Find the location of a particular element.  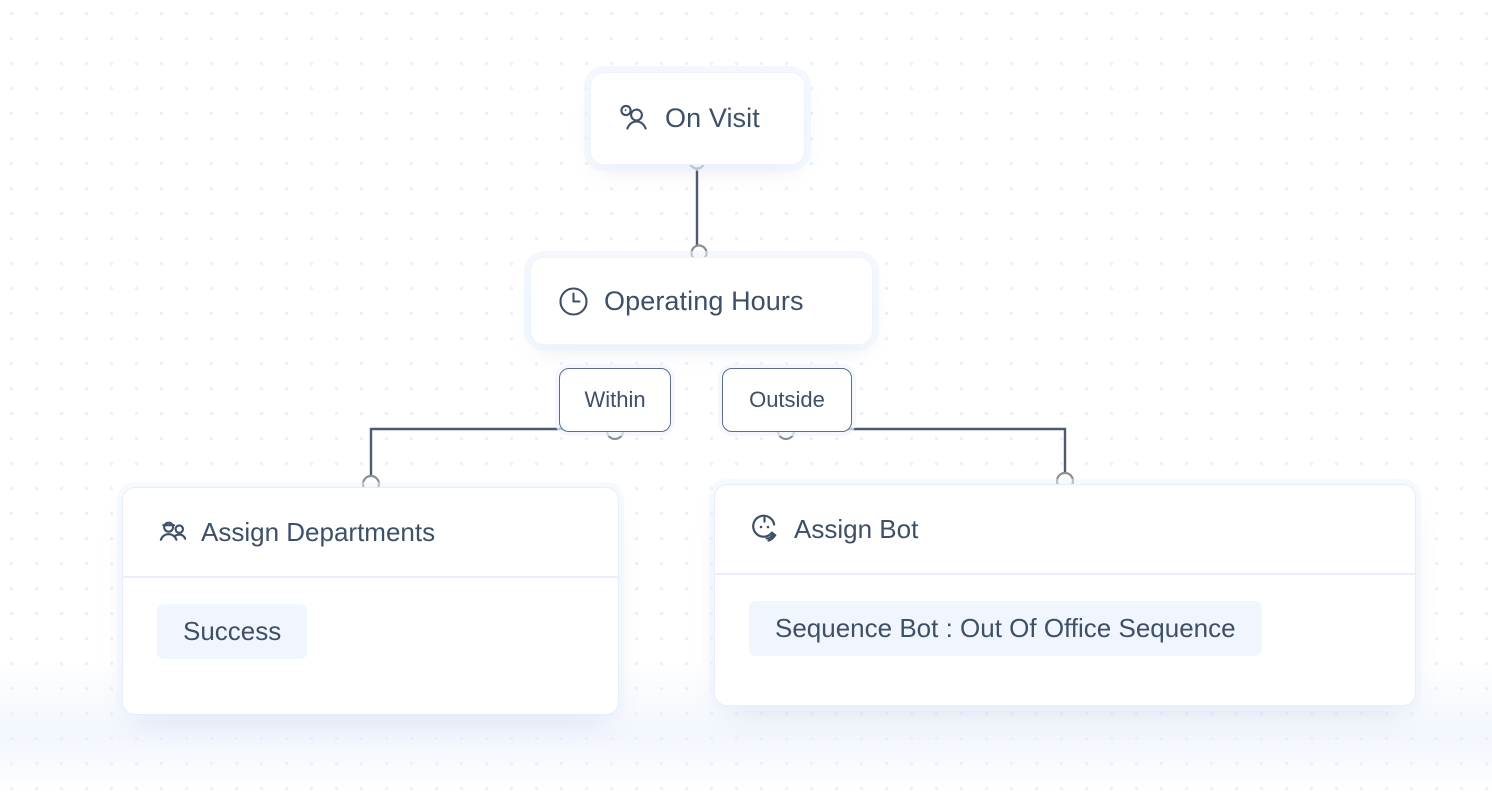

node-assign-departments: Assign Departments Success is located at coordinates (370, 601).